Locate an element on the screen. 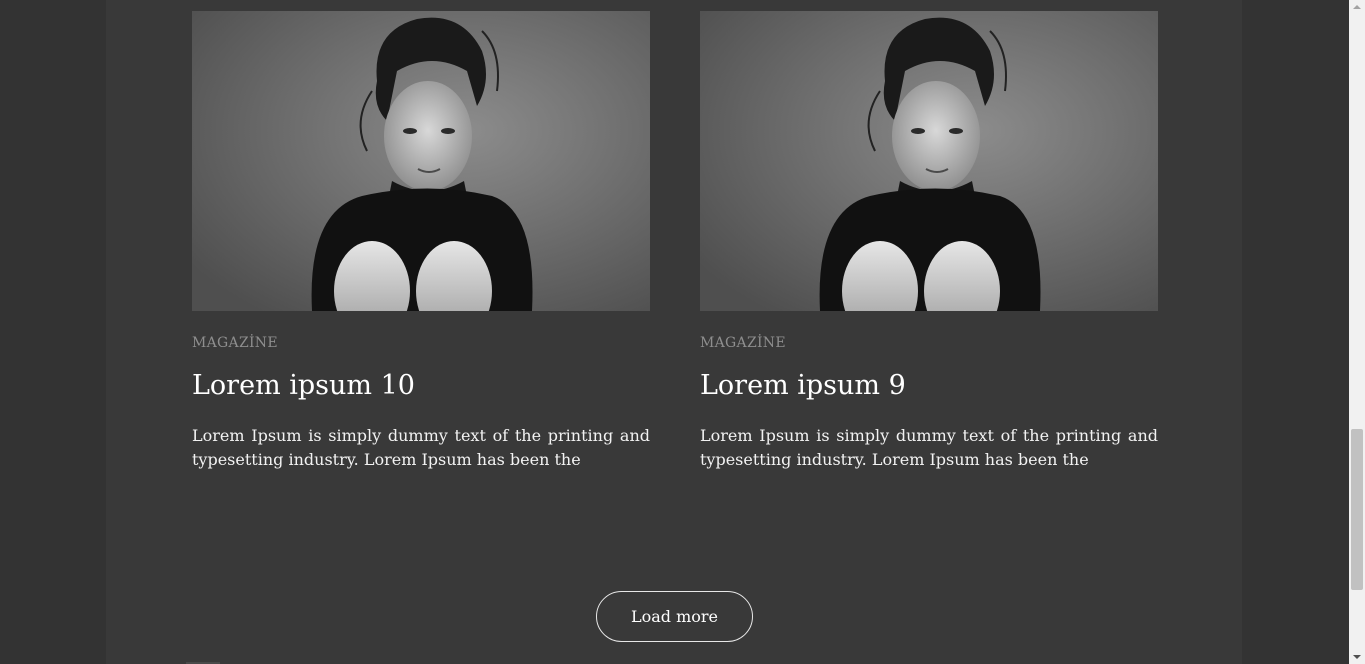  vertical-scrollbar is located at coordinates (1357, 332).